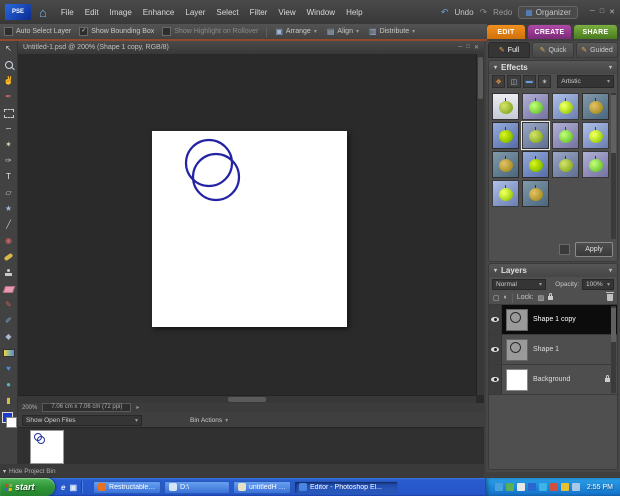  I want to click on align-button: ▤ Align ▾, so click(343, 31).